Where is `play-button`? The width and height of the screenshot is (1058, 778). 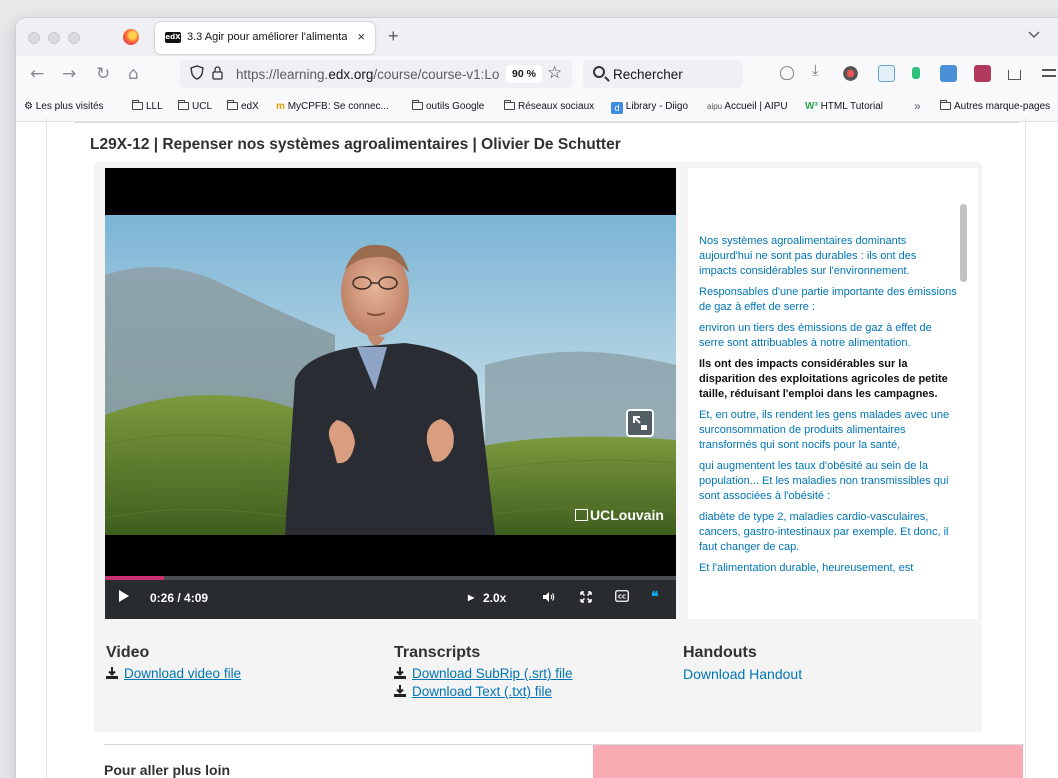
play-button is located at coordinates (124, 597).